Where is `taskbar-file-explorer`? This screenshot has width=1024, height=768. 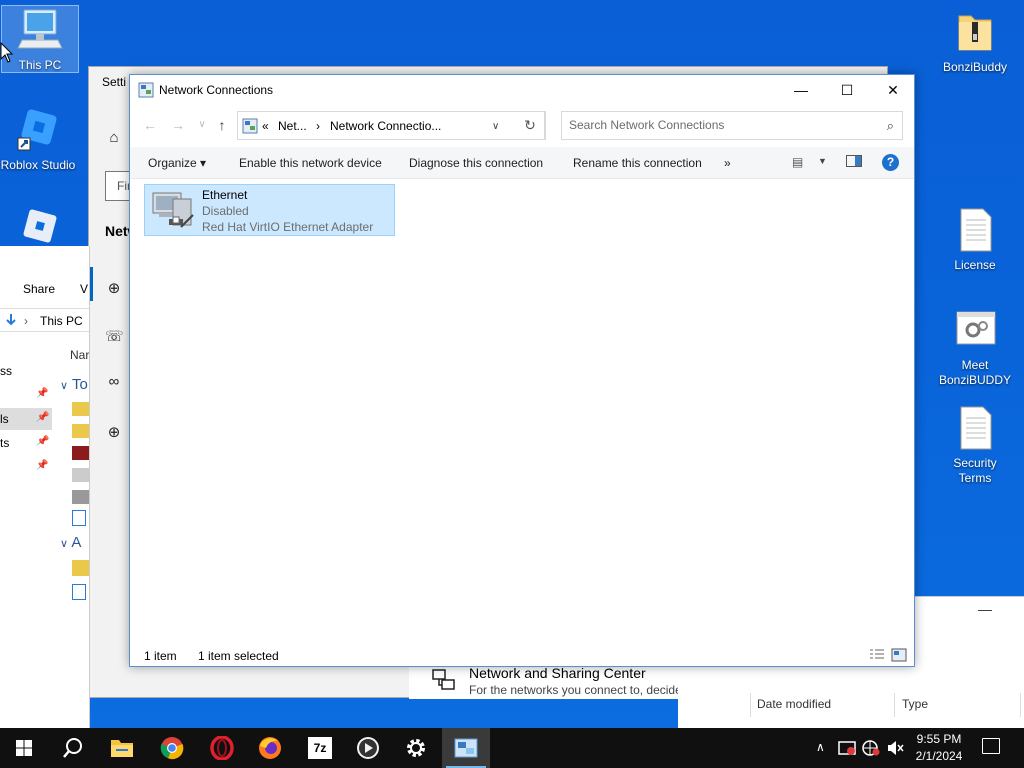
taskbar-file-explorer is located at coordinates (122, 748).